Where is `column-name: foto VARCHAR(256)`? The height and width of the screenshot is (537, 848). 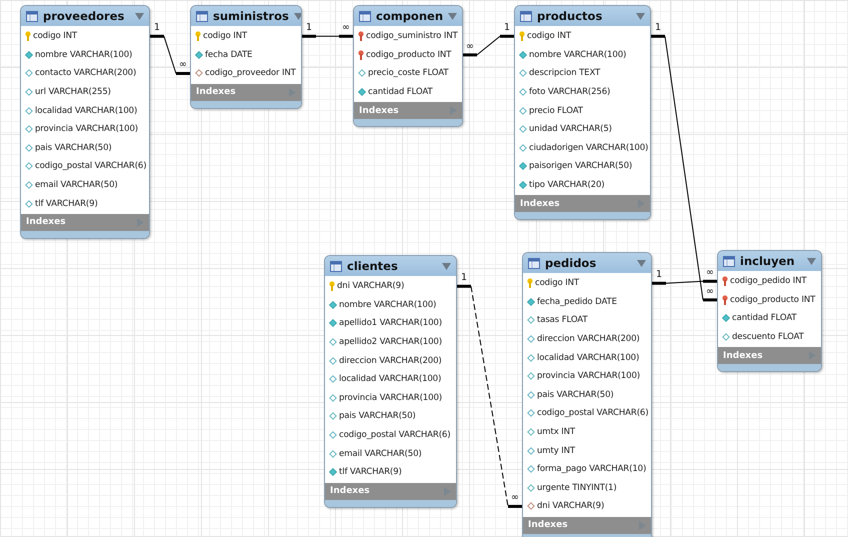
column-name: foto VARCHAR(256) is located at coordinates (569, 92).